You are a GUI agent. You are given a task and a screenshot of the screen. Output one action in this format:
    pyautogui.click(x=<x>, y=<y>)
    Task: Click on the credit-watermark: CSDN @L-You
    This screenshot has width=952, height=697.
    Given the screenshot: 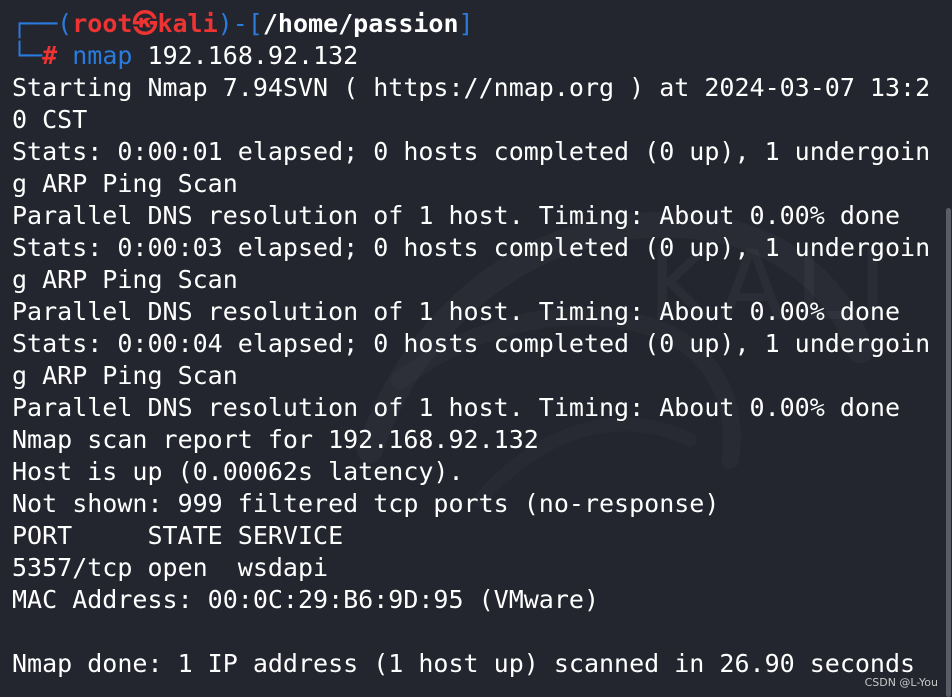 What is the action you would take?
    pyautogui.click(x=901, y=682)
    